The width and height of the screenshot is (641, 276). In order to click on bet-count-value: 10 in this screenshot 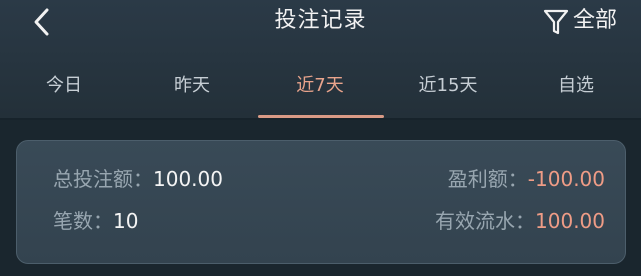, I will do `click(126, 221)`.